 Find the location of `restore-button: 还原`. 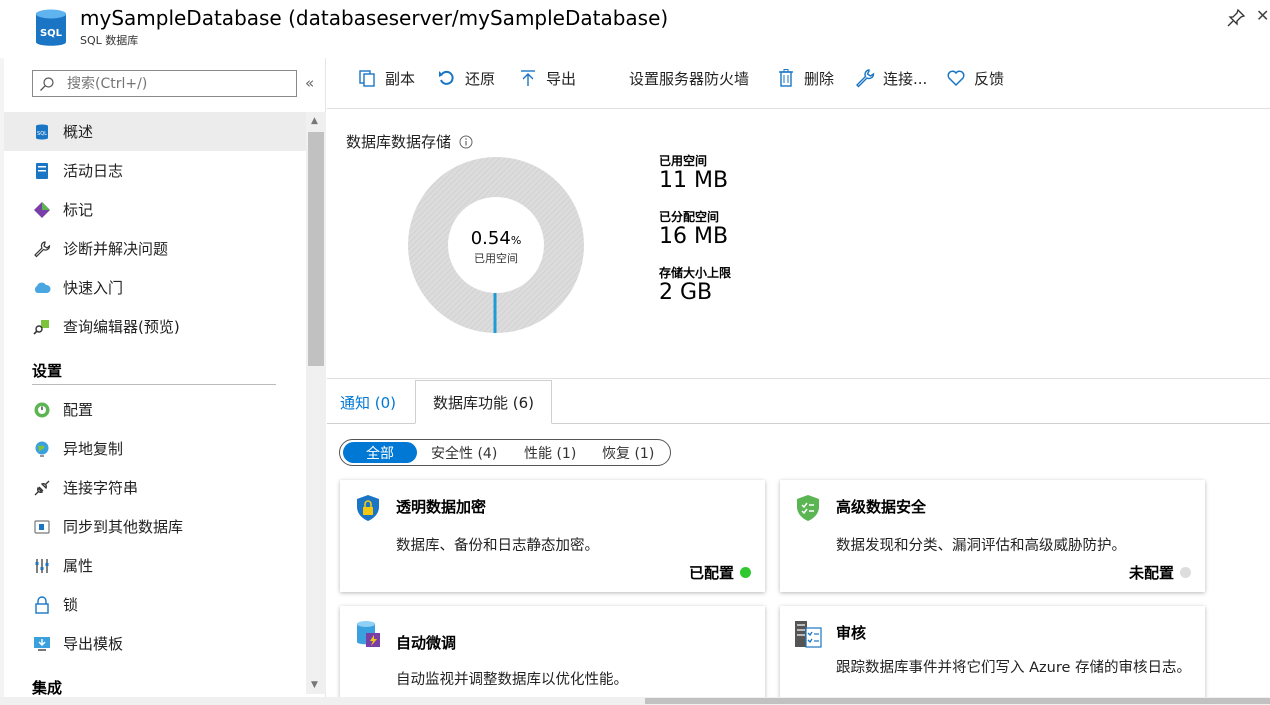

restore-button: 还原 is located at coordinates (466, 78).